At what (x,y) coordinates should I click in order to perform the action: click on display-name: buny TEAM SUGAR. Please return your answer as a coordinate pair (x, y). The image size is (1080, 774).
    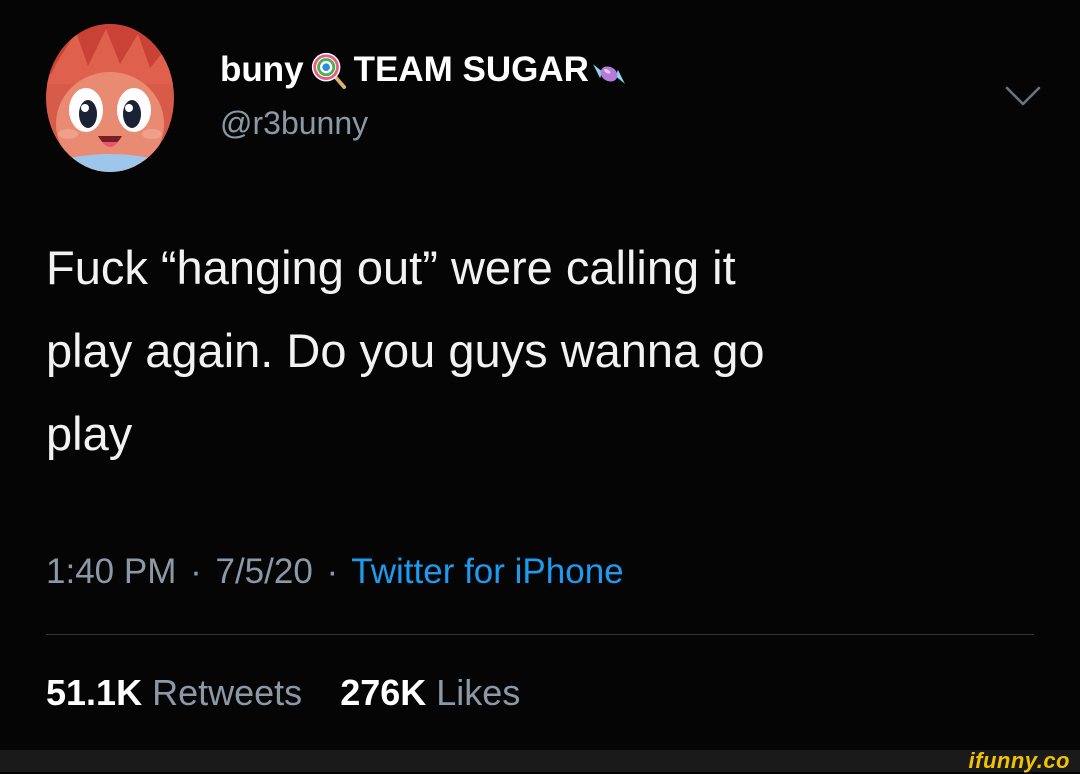
    Looking at the image, I should click on (423, 70).